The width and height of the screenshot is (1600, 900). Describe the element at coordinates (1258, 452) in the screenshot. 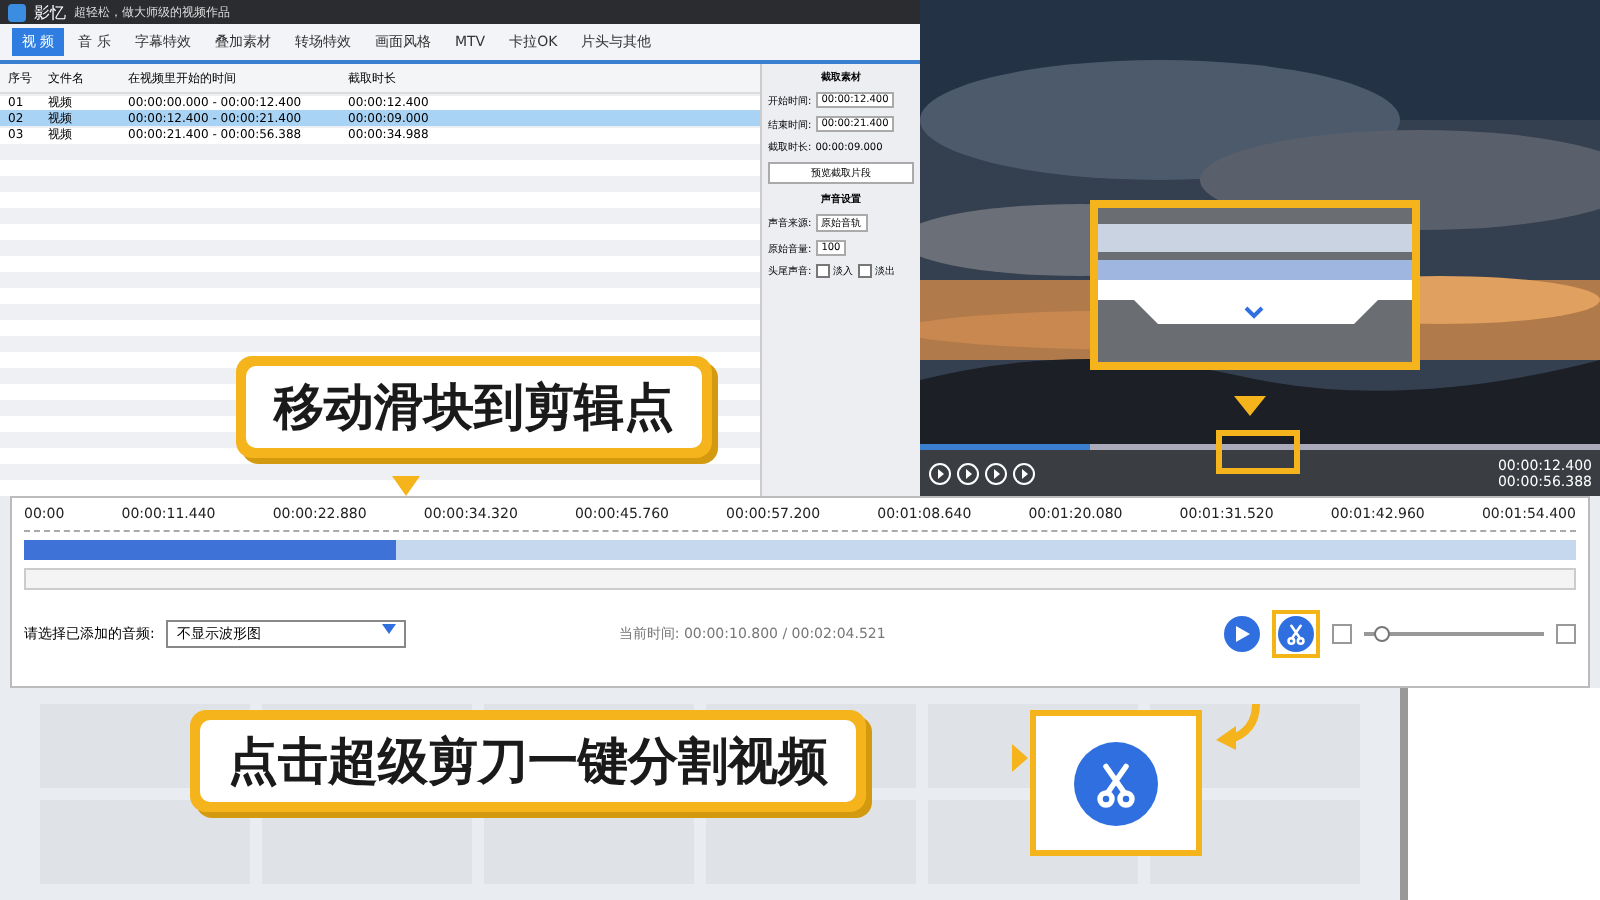

I see `highlight-frame` at that location.